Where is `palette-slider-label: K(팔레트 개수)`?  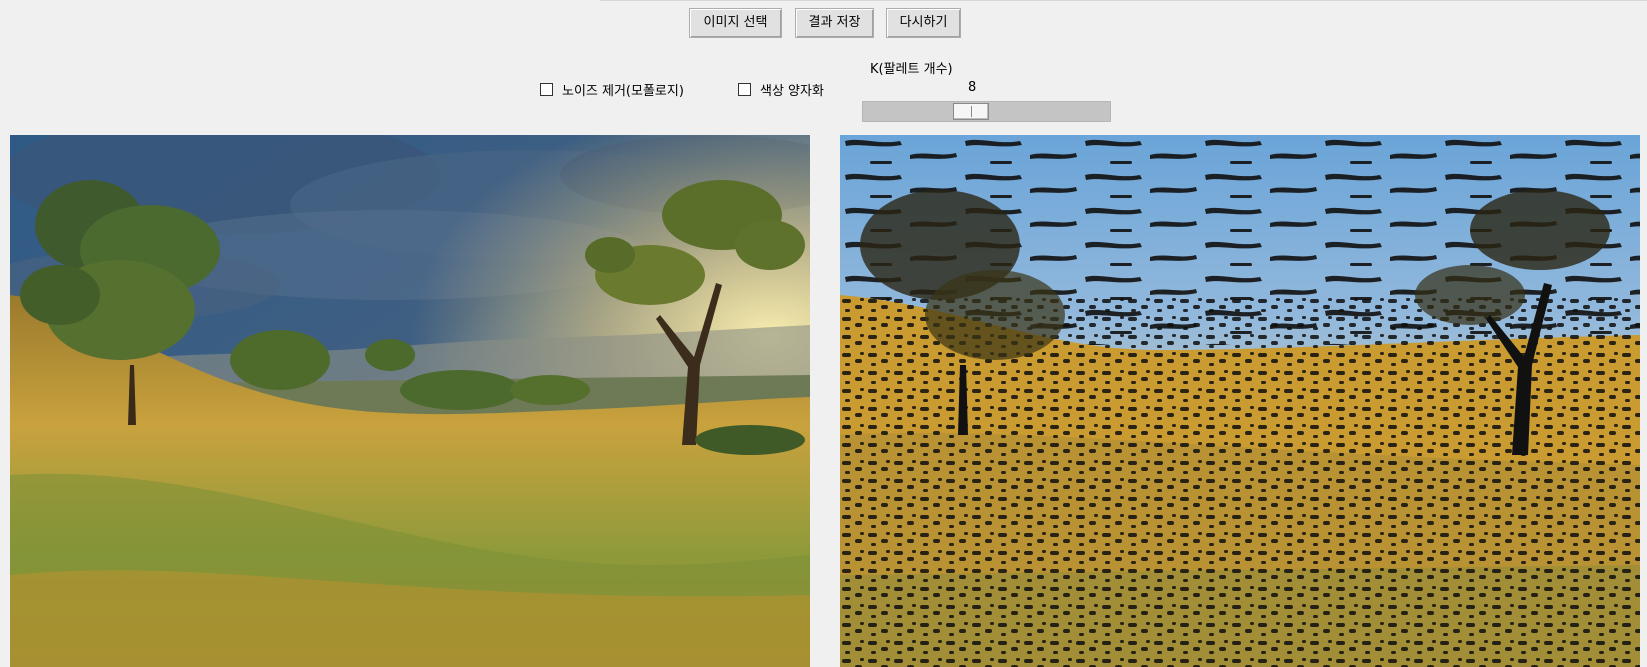
palette-slider-label: K(팔레트 개수) is located at coordinates (911, 69).